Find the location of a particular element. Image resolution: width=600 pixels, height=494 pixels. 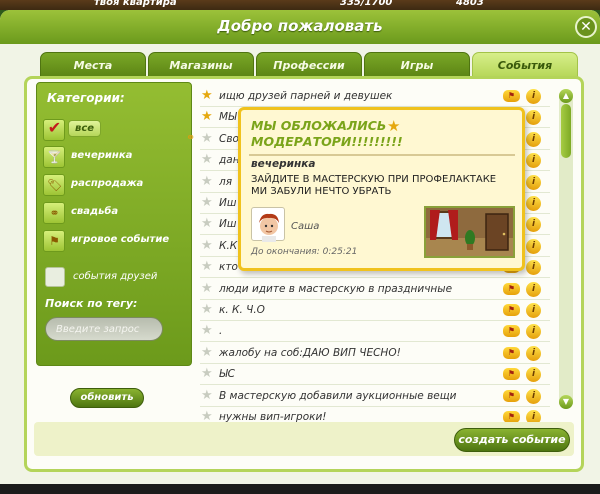

author-avatar is located at coordinates (268, 224).